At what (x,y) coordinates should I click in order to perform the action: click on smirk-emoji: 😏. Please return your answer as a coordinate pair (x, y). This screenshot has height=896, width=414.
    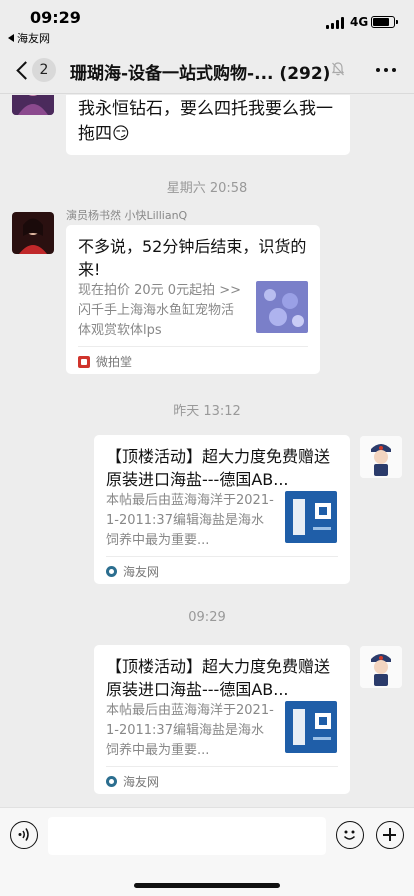
    Looking at the image, I should click on (121, 134).